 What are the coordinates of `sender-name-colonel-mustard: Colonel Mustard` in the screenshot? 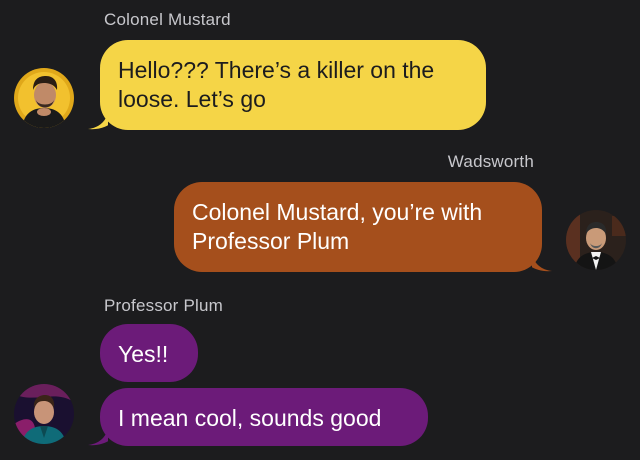 It's located at (167, 19).